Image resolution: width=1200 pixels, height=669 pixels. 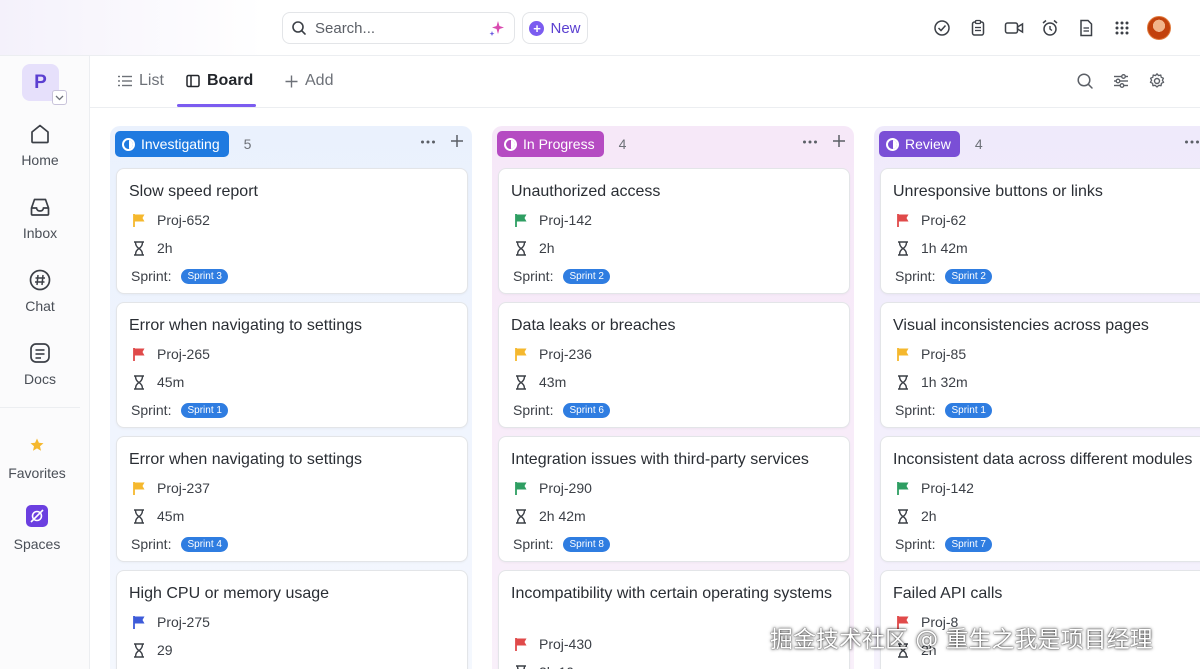 What do you see at coordinates (38, 528) in the screenshot?
I see `sidebar-item-spaces: Spaces` at bounding box center [38, 528].